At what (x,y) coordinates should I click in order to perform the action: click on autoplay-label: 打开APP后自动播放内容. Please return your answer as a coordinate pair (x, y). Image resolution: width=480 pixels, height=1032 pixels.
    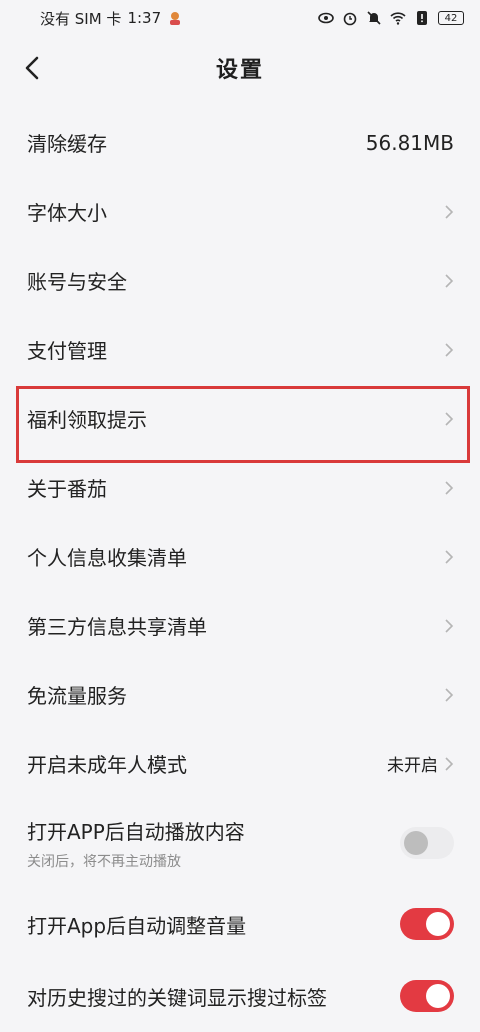
    Looking at the image, I should click on (136, 831).